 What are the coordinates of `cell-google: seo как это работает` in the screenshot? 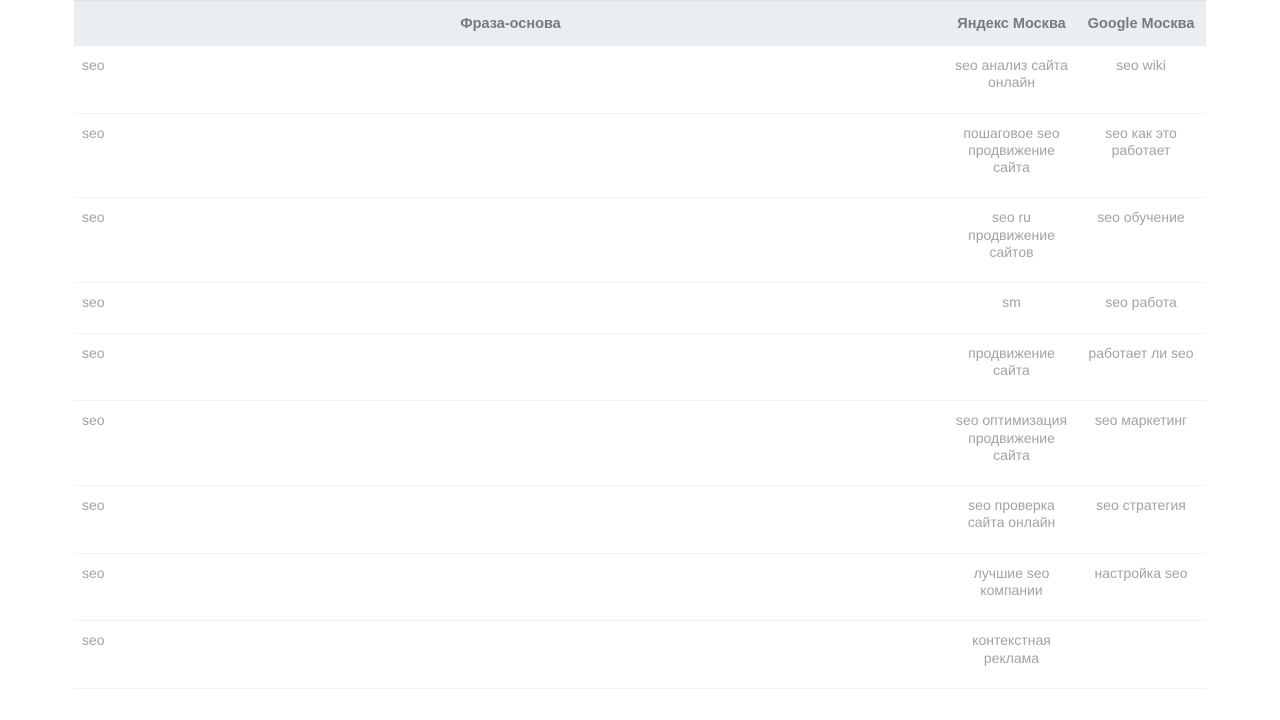 It's located at (1141, 156).